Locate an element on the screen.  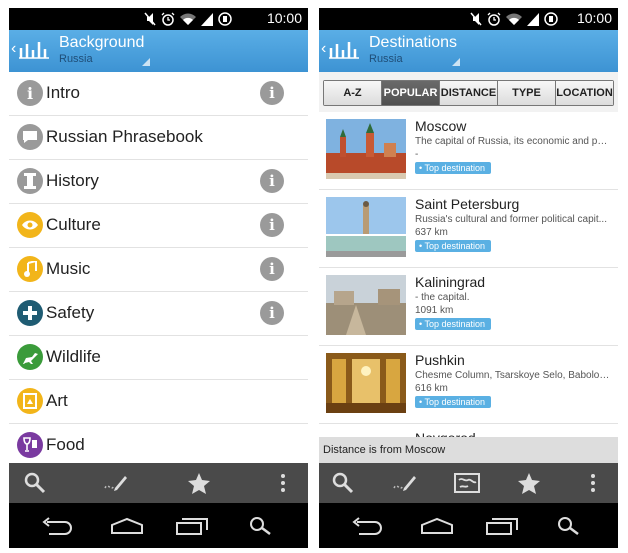
more-vertical-icon is located at coordinates (283, 483).